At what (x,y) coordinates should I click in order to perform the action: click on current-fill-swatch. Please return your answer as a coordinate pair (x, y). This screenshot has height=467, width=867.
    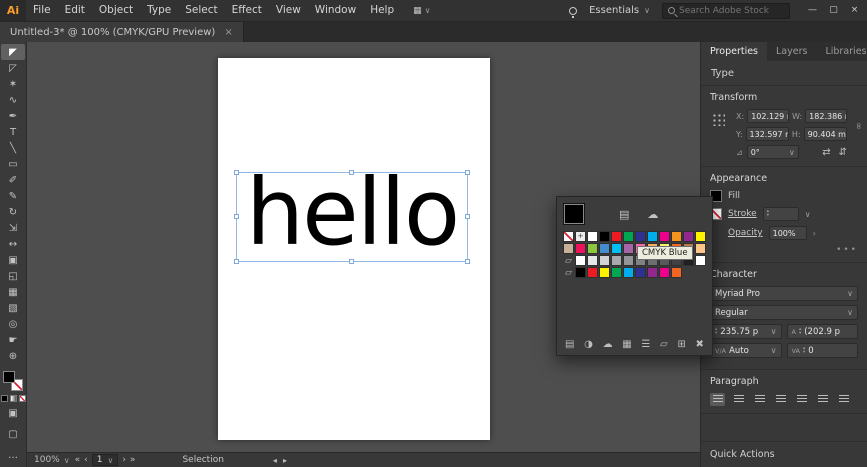
    Looking at the image, I should click on (574, 214).